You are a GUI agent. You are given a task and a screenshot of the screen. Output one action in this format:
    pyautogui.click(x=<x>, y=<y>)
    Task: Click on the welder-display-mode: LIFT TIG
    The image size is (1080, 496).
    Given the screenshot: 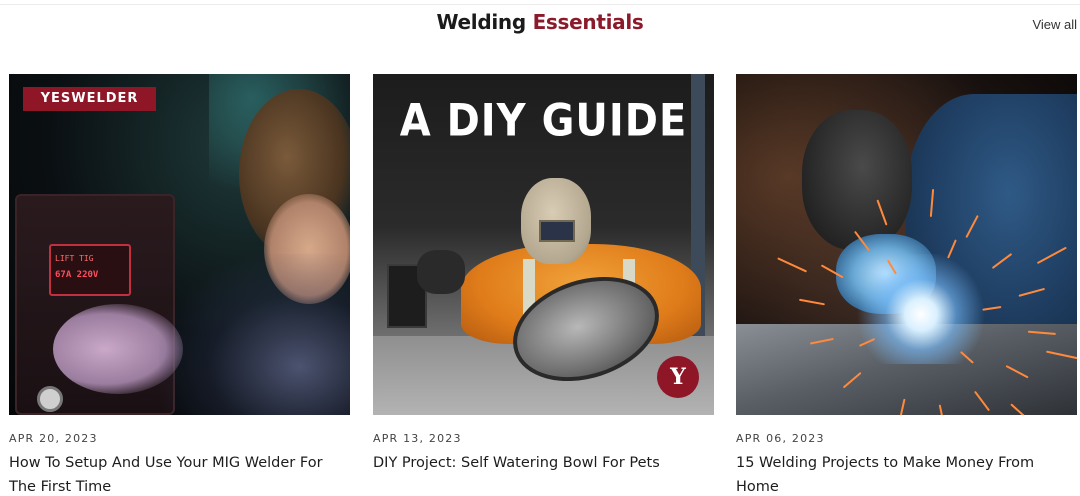 What is the action you would take?
    pyautogui.click(x=74, y=258)
    